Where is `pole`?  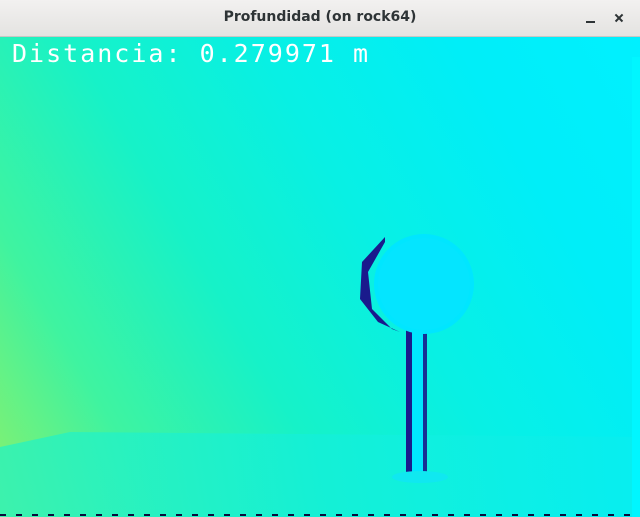
pole is located at coordinates (417, 401).